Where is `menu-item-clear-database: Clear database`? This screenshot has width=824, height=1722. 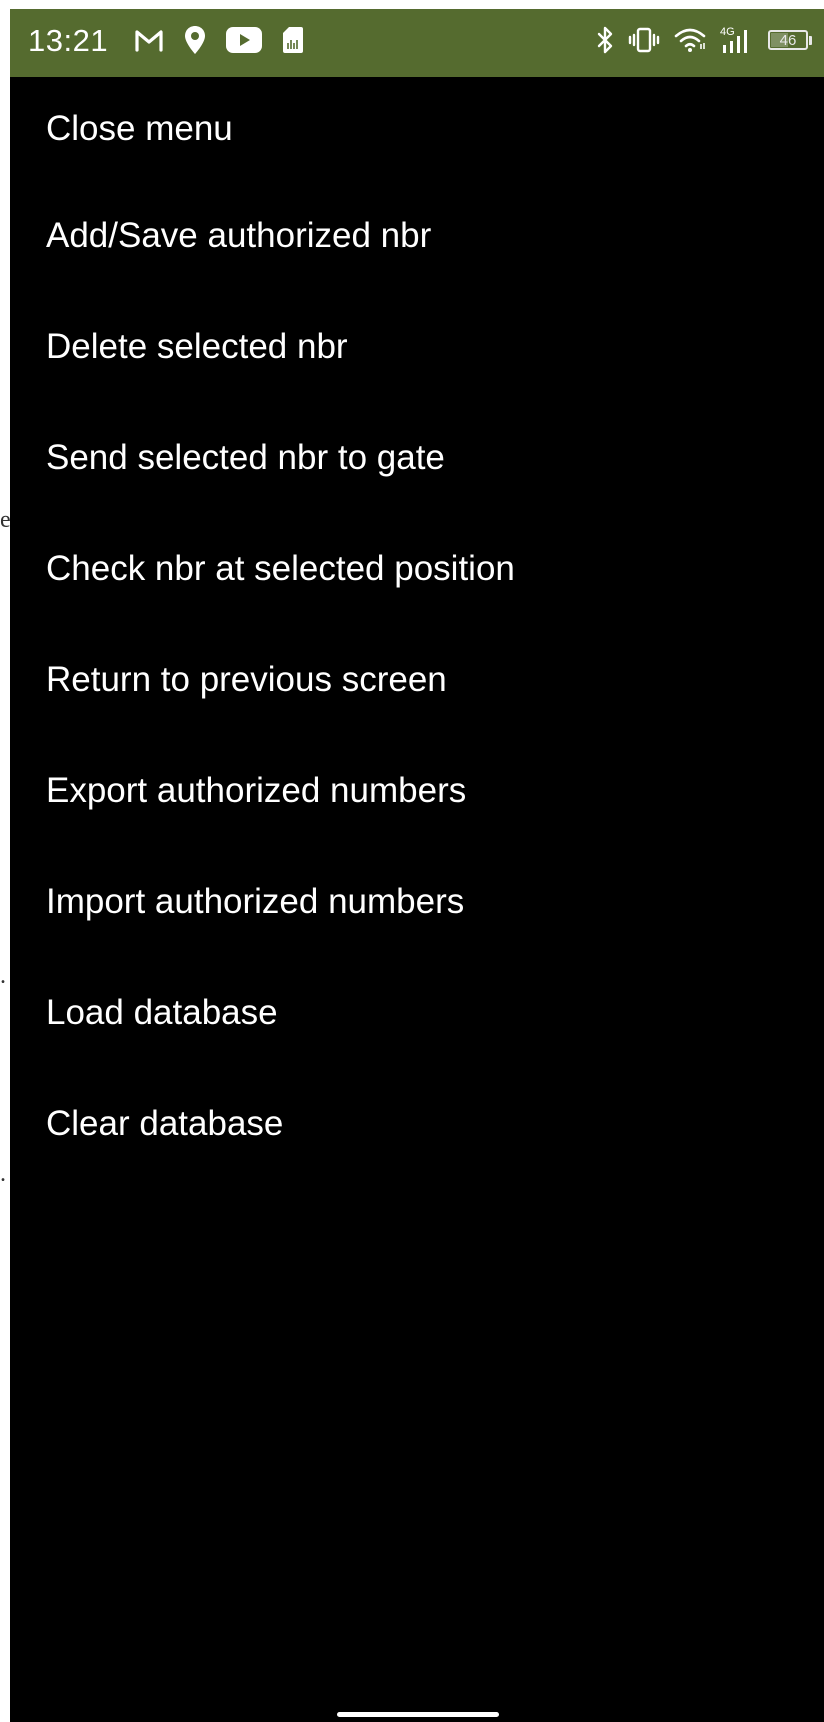
menu-item-clear-database: Clear database is located at coordinates (417, 1123).